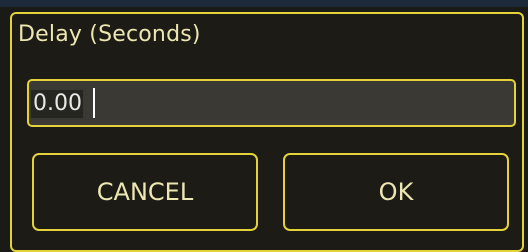  Describe the element at coordinates (57, 104) in the screenshot. I see `delay-input-value: 0.00` at that location.